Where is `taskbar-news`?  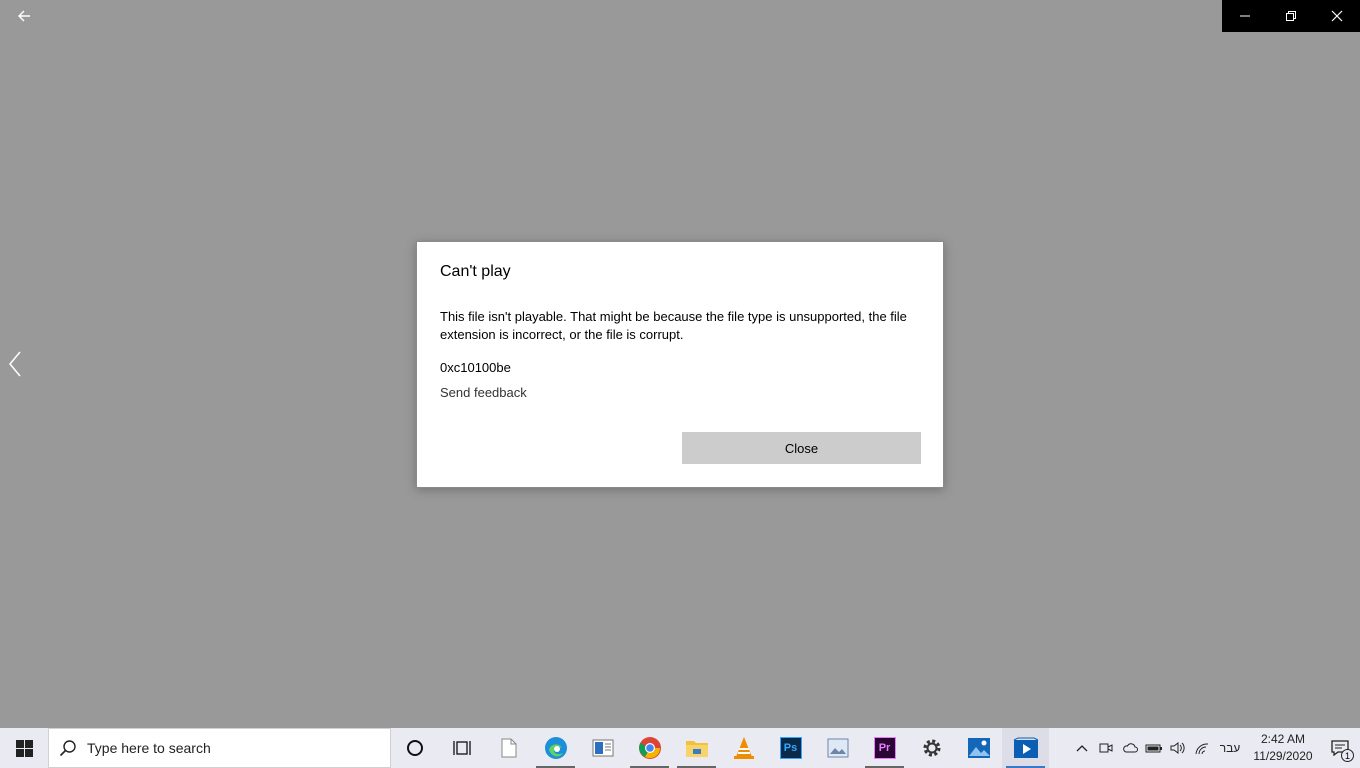 taskbar-news is located at coordinates (602, 748).